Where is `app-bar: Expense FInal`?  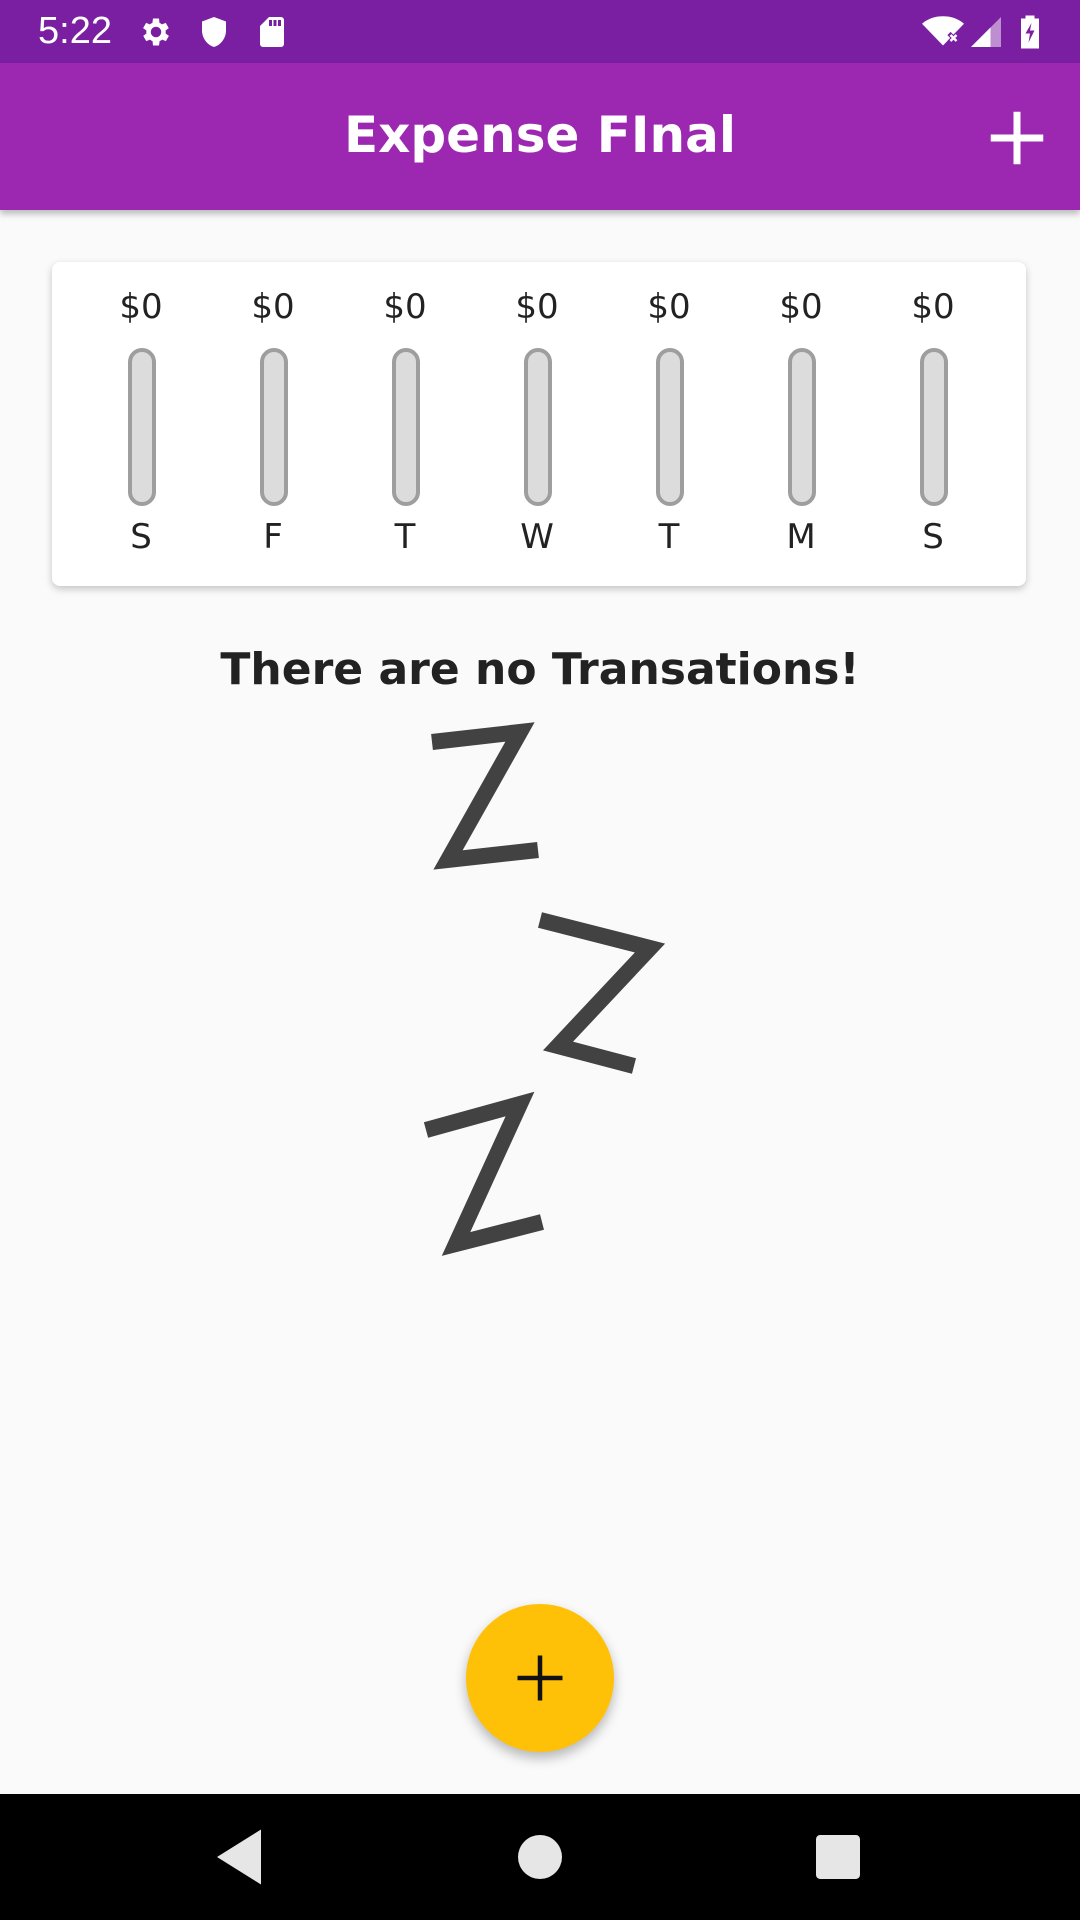 app-bar: Expense FInal is located at coordinates (540, 136).